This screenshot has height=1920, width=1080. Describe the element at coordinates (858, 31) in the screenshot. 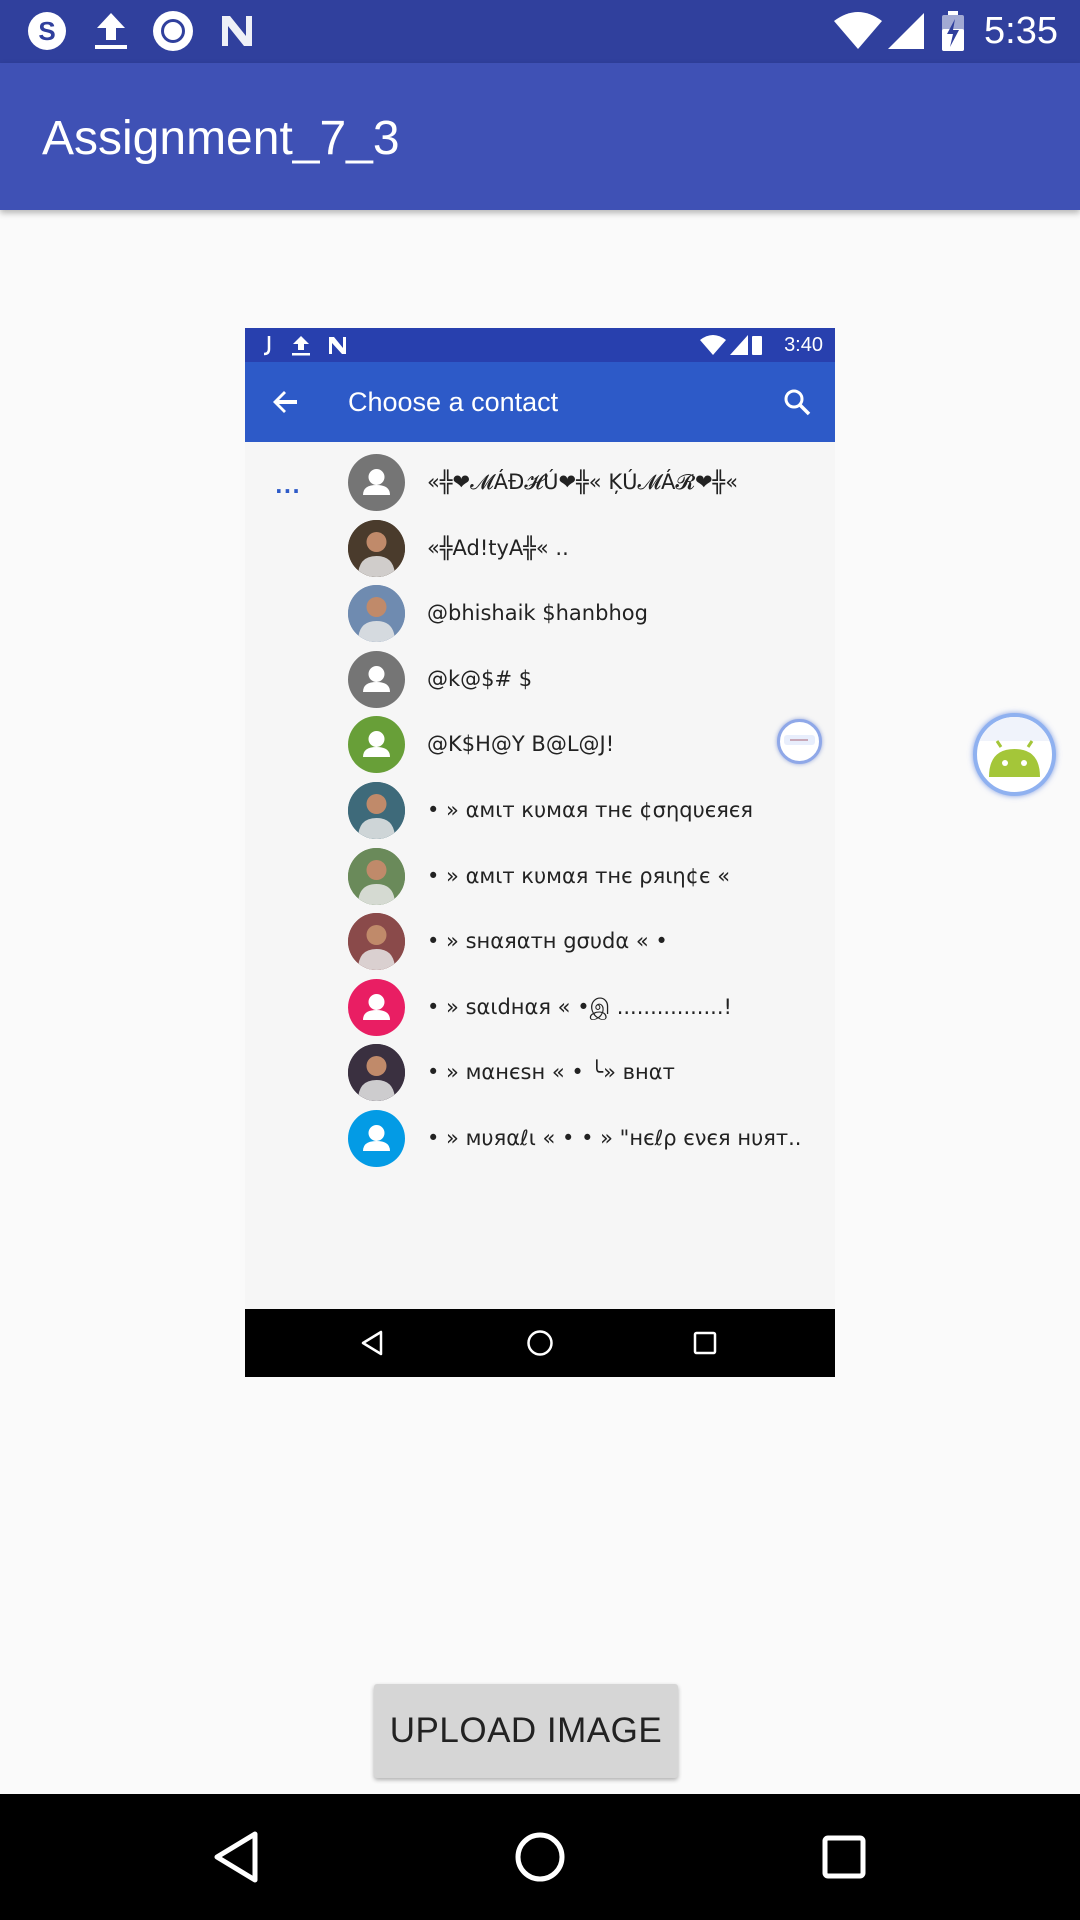

I see `wifi-icon` at that location.